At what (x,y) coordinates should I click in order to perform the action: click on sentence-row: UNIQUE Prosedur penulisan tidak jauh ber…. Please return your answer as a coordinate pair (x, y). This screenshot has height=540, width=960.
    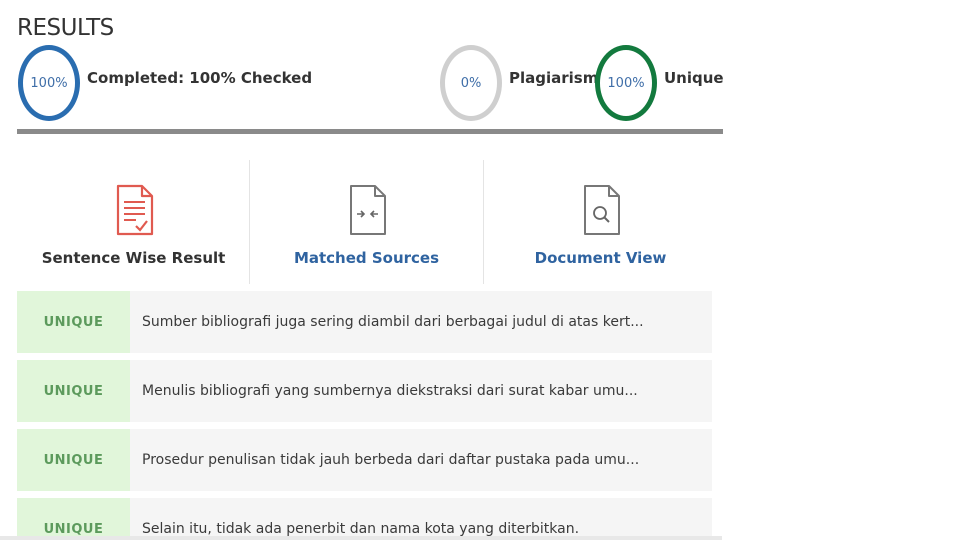
    Looking at the image, I should click on (364, 460).